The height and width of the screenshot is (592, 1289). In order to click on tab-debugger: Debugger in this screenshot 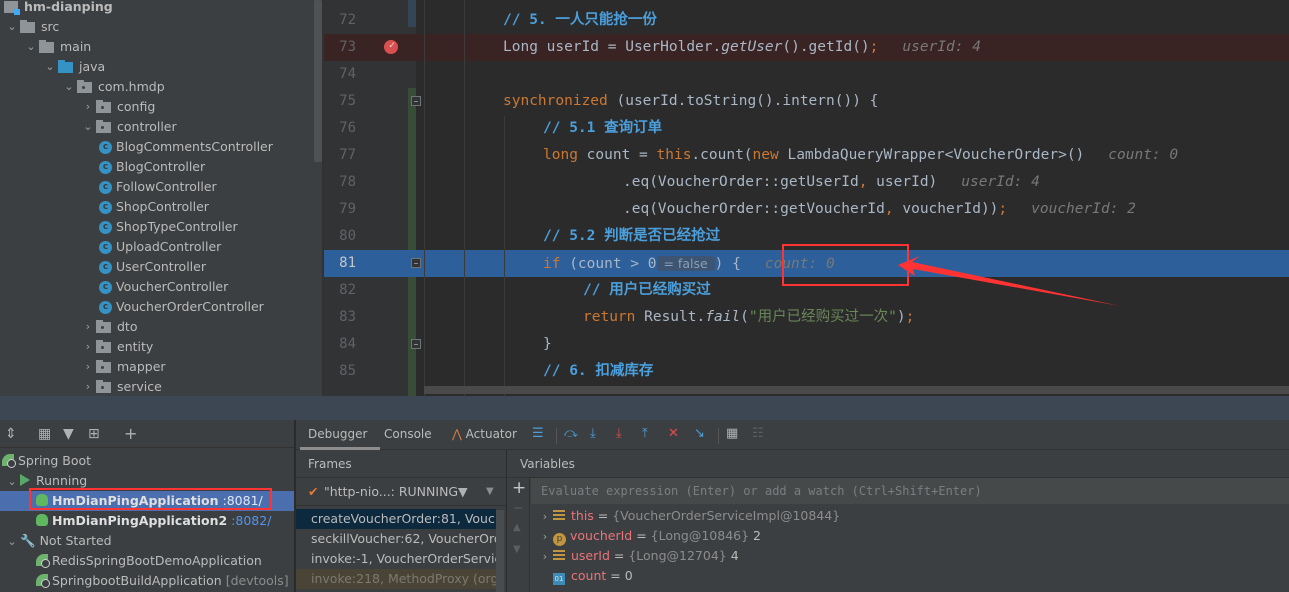, I will do `click(340, 435)`.